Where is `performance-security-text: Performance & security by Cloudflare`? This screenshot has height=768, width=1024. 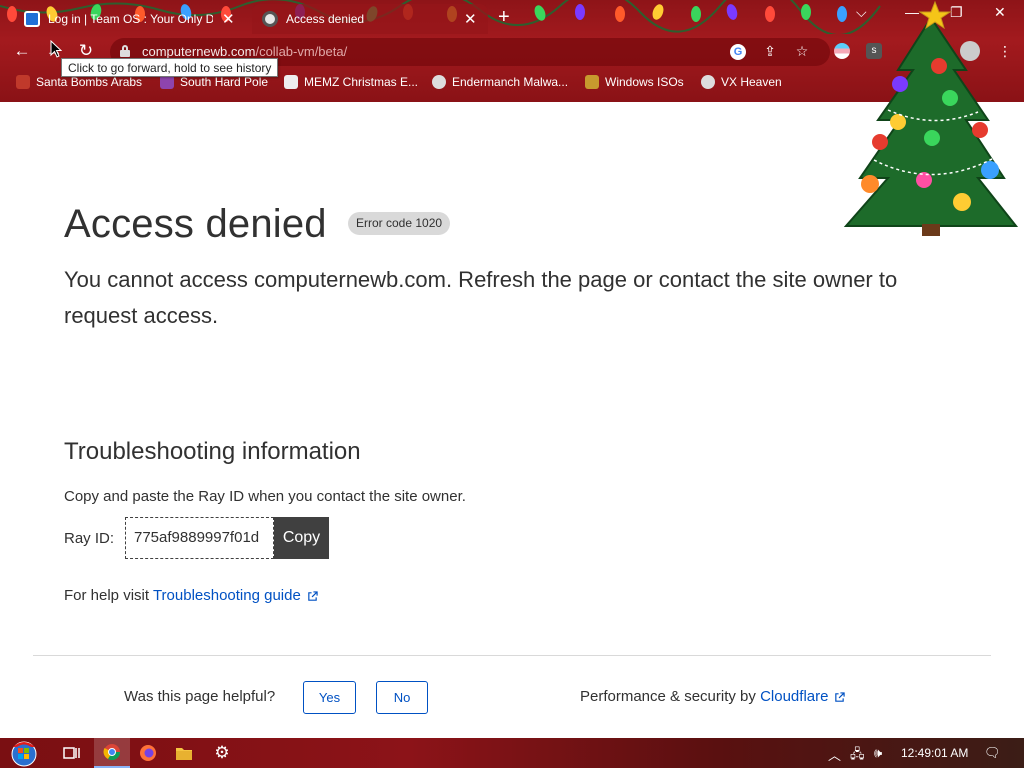
performance-security-text: Performance & security by Cloudflare is located at coordinates (713, 696).